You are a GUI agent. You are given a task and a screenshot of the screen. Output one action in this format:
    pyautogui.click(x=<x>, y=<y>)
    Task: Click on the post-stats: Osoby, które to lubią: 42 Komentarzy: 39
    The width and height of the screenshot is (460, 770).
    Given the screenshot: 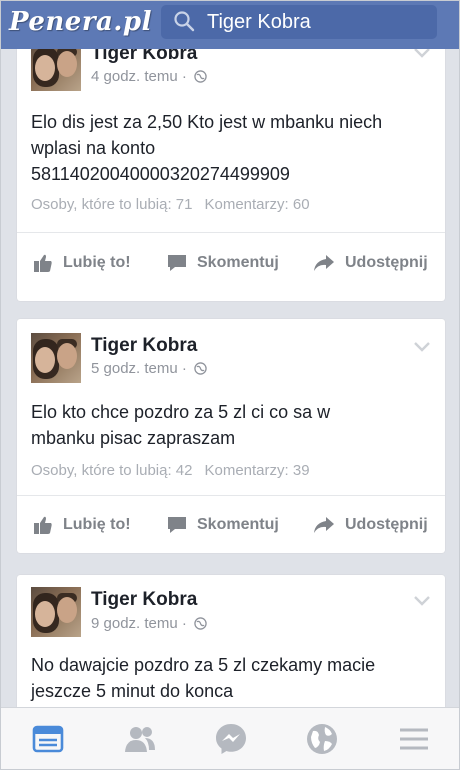 What is the action you would take?
    pyautogui.click(x=170, y=470)
    